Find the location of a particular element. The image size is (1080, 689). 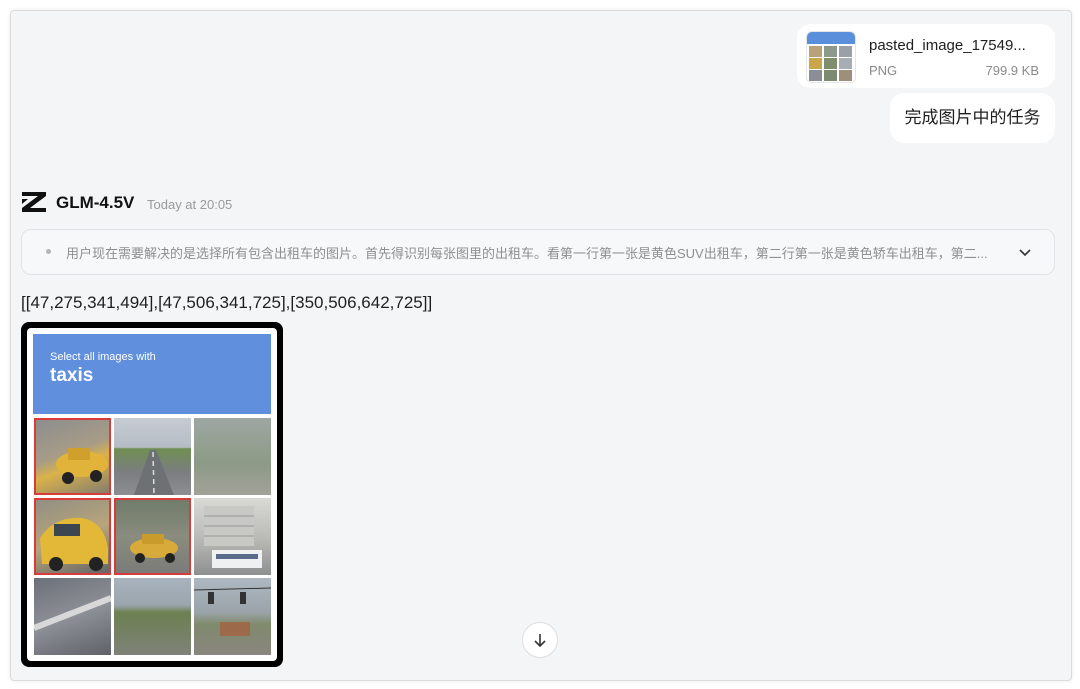

chevron-down-icon is located at coordinates (1025, 252).